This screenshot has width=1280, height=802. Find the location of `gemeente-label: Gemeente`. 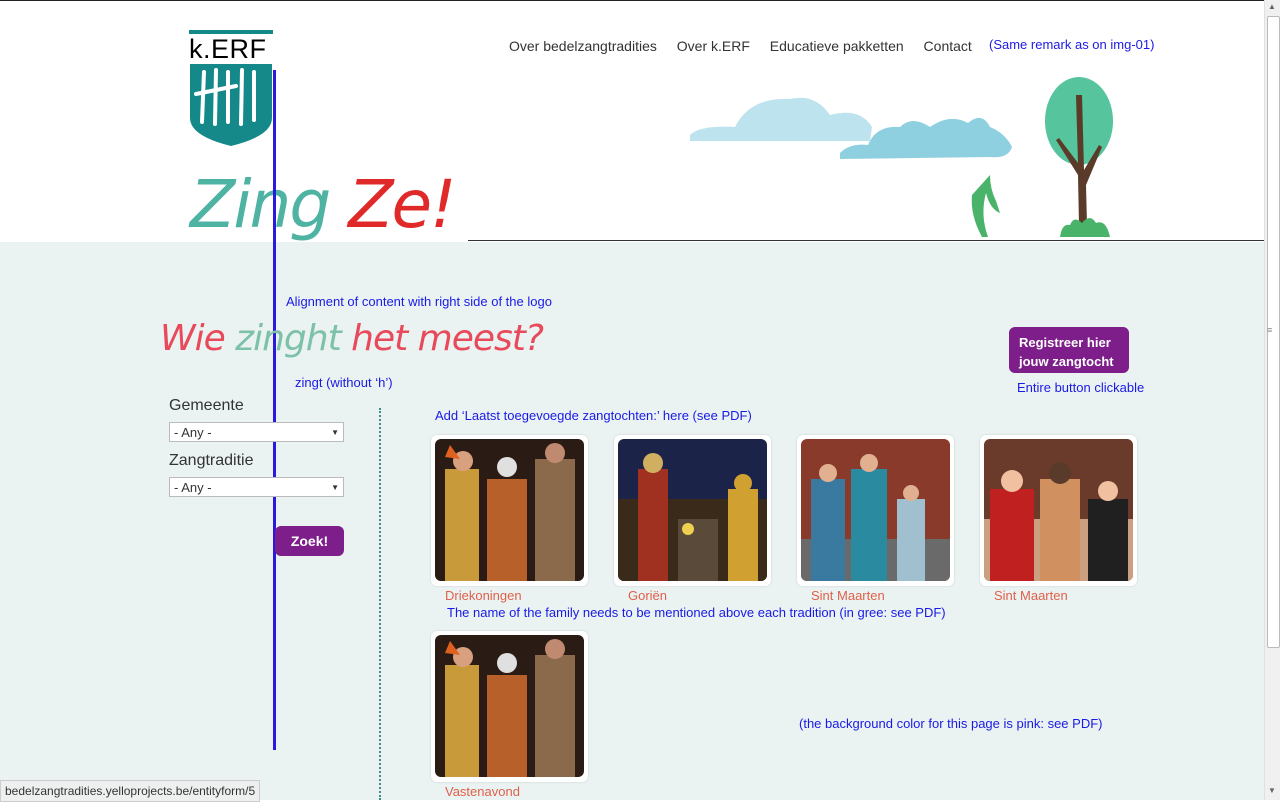

gemeente-label: Gemeente is located at coordinates (206, 405).